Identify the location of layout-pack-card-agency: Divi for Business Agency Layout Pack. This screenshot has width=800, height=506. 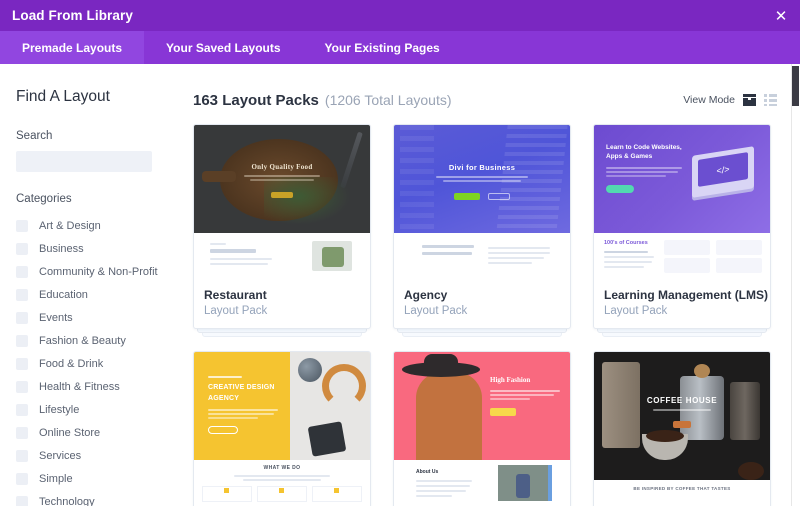
(482, 231).